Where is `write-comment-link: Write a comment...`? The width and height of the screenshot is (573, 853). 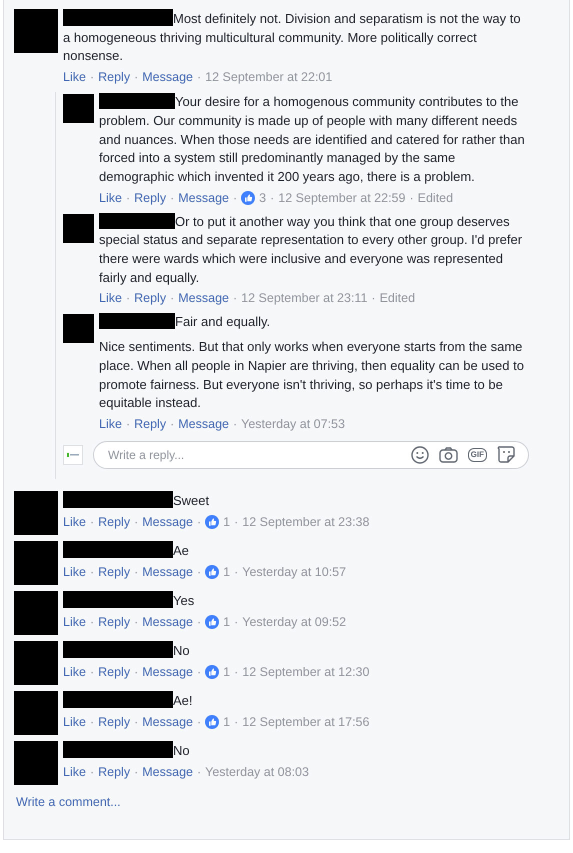
write-comment-link: Write a comment... is located at coordinates (68, 801).